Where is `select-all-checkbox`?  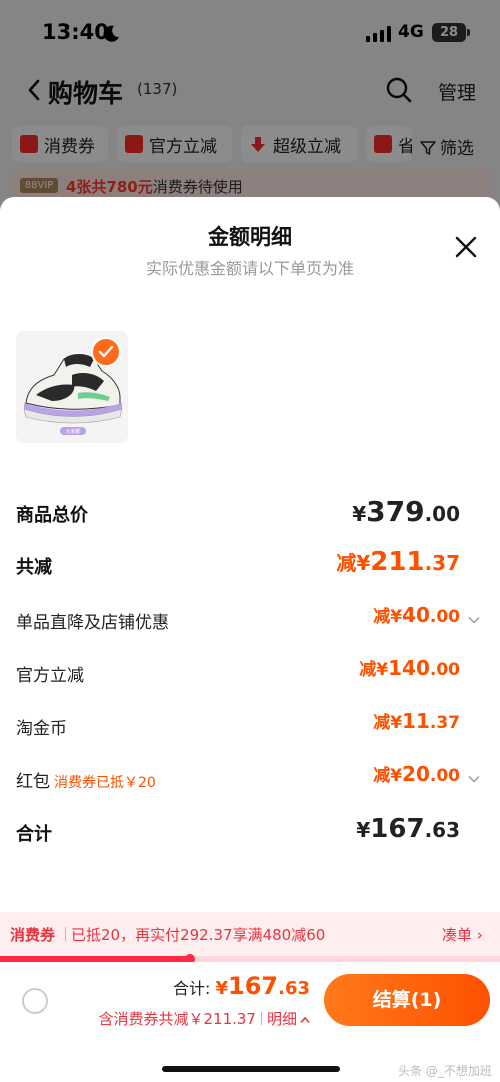 select-all-checkbox is located at coordinates (35, 1001).